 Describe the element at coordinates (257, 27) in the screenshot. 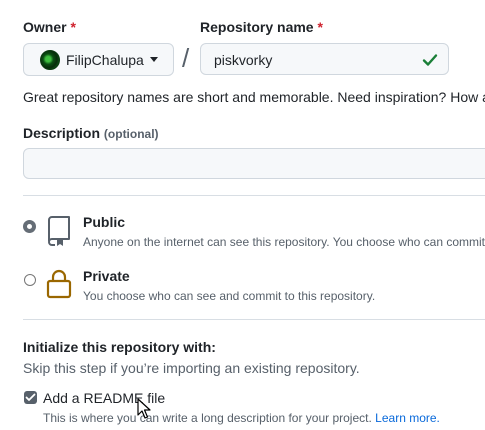

I see `repo-name-label-text: Repository name` at that location.